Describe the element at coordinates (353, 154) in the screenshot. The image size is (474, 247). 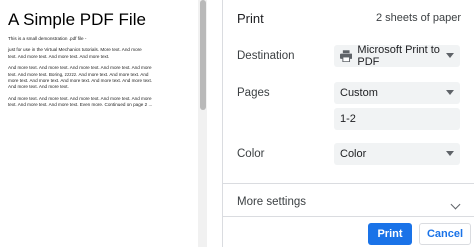
I see `color-value: Color` at that location.